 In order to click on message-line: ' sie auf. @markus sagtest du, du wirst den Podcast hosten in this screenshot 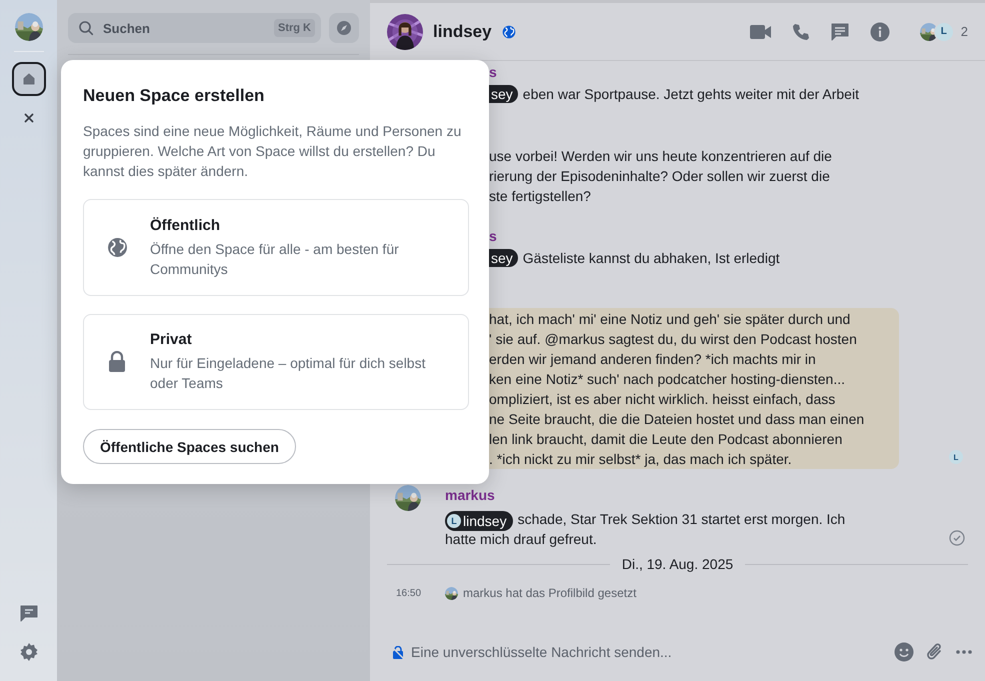, I will do `click(673, 339)`.